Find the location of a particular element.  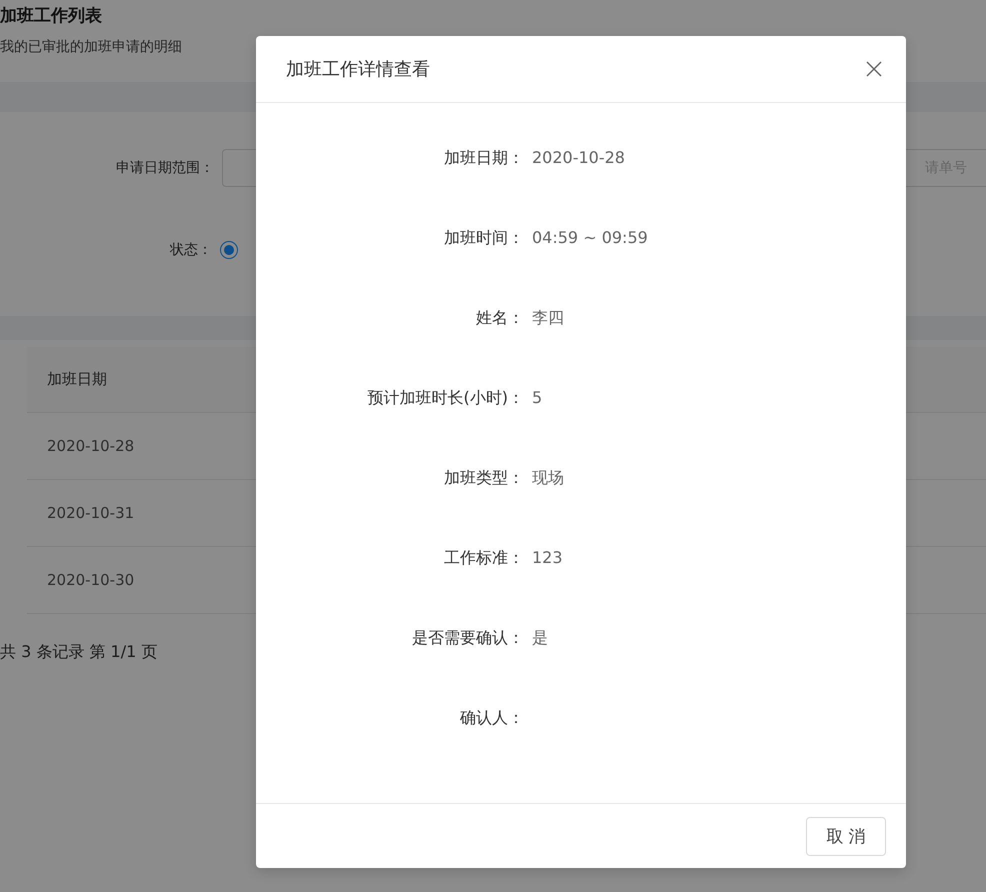

field-value: 123 is located at coordinates (547, 557).